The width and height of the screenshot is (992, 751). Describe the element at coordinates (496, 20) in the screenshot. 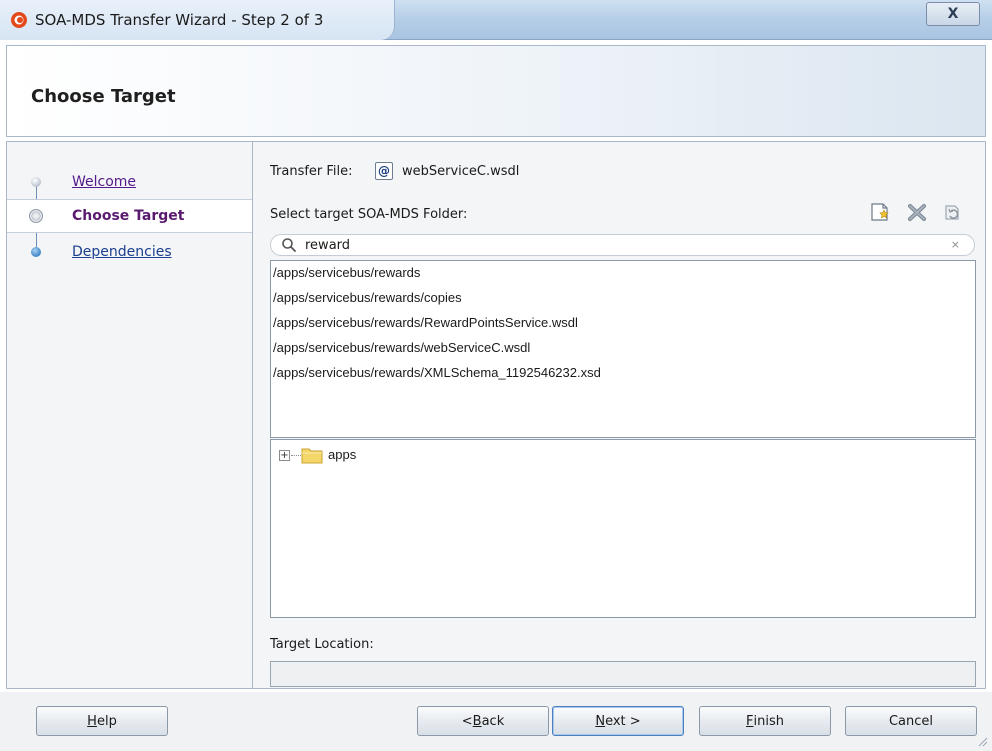

I see `title-bar: SOA-MDS Transfer Wizard - Step 2 of 3 X` at that location.